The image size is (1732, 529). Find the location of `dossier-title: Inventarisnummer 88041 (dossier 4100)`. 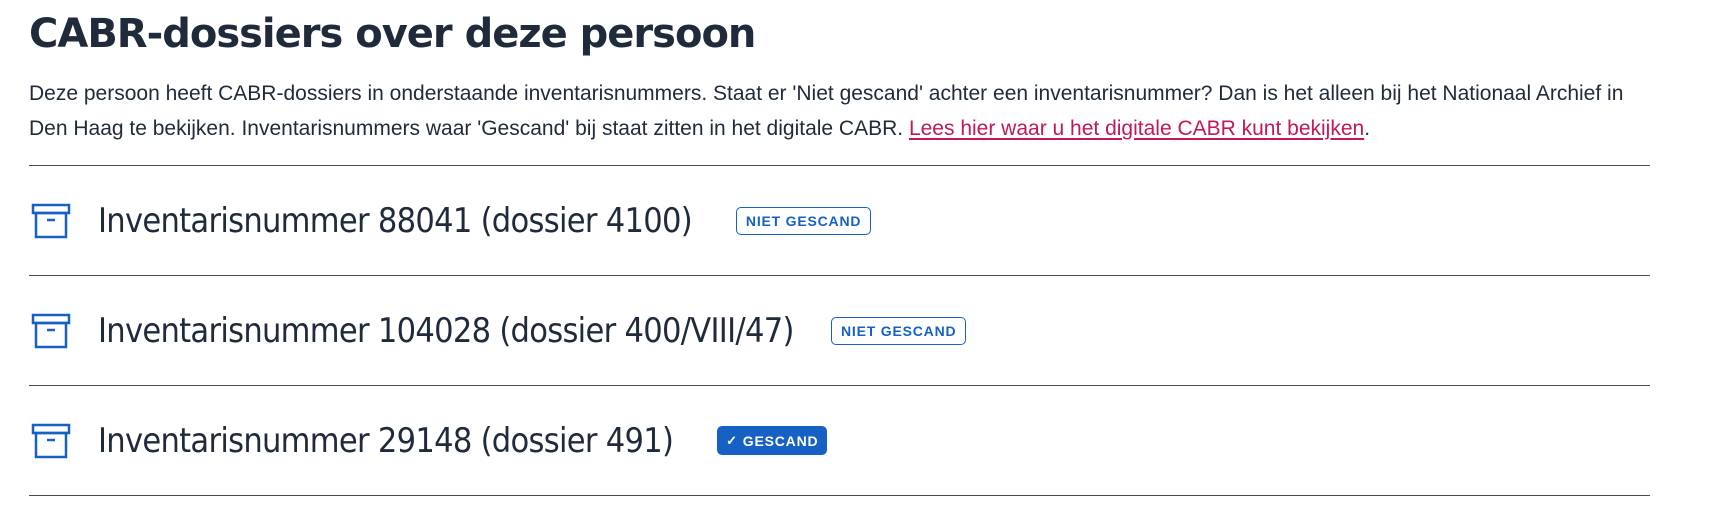

dossier-title: Inventarisnummer 88041 (dossier 4100) is located at coordinates (395, 220).